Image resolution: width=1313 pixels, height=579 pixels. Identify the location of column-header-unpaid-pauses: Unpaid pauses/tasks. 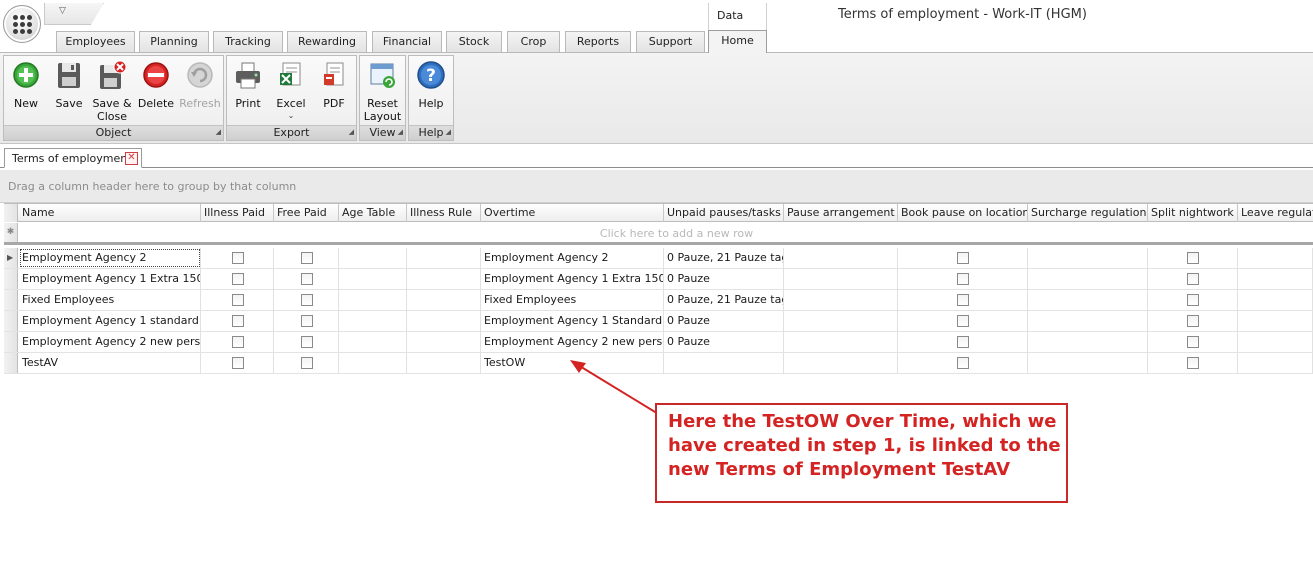
(724, 213).